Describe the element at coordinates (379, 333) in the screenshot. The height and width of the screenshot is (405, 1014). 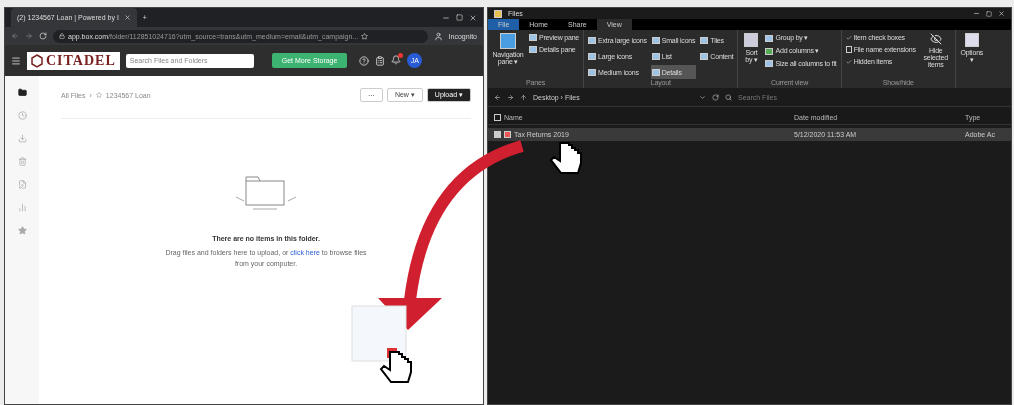
I see `file-thumbnail-drawing` at that location.